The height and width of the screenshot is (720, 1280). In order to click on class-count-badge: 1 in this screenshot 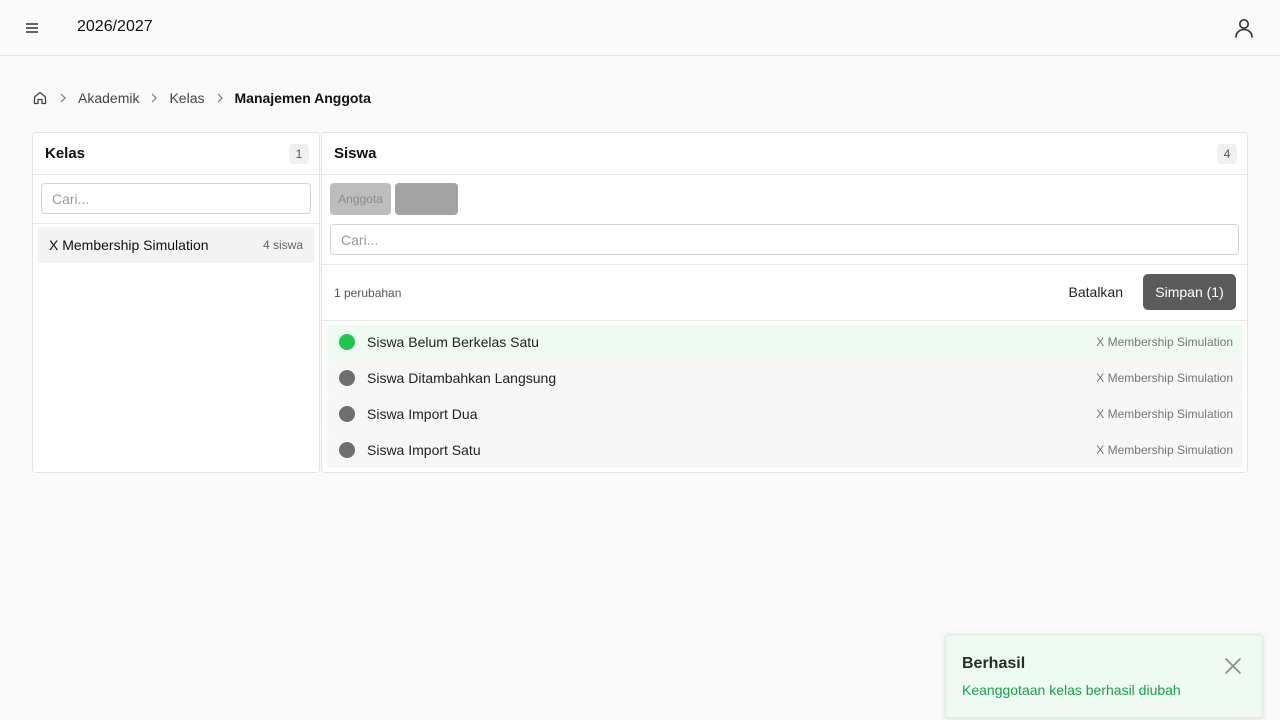, I will do `click(299, 154)`.